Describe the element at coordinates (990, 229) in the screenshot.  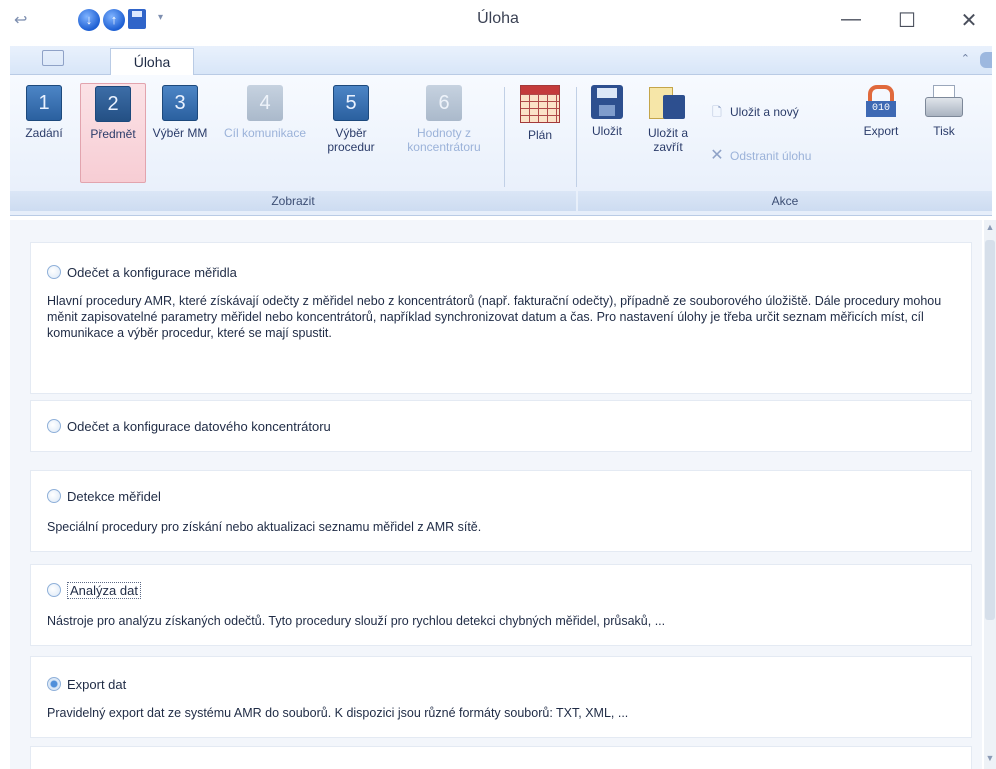
I see `scroll-up-icon: ▲` at that location.